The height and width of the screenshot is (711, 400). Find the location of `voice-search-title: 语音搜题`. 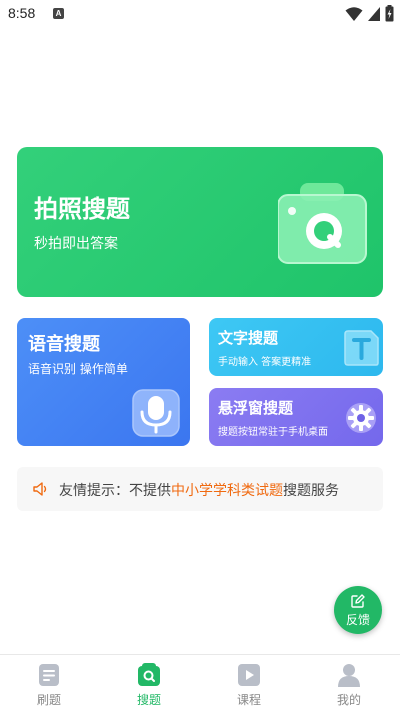

voice-search-title: 语音搜题 is located at coordinates (64, 344).